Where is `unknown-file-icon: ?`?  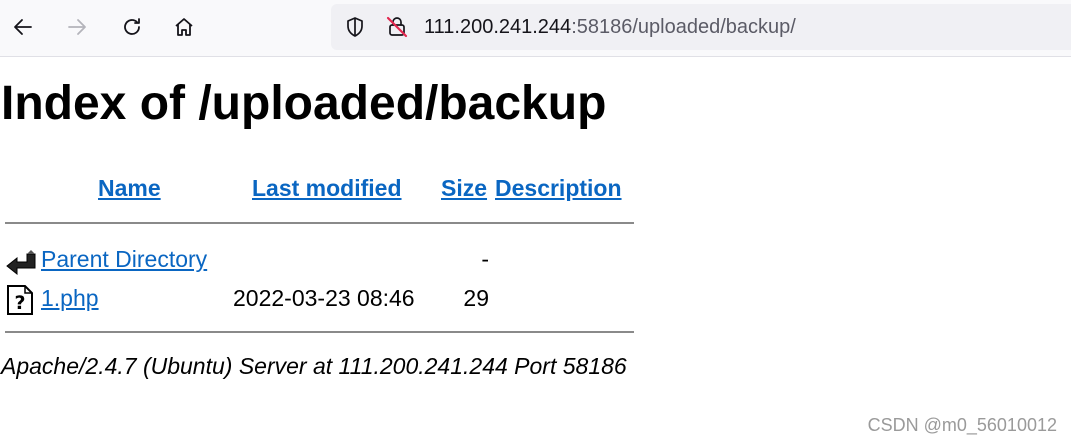
unknown-file-icon: ? is located at coordinates (20, 300).